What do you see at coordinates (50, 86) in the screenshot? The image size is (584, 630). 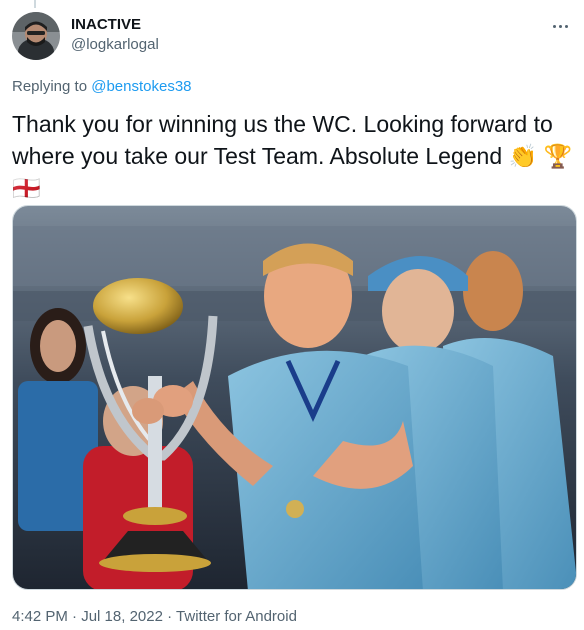 I see `replying-to-label: Replying to` at bounding box center [50, 86].